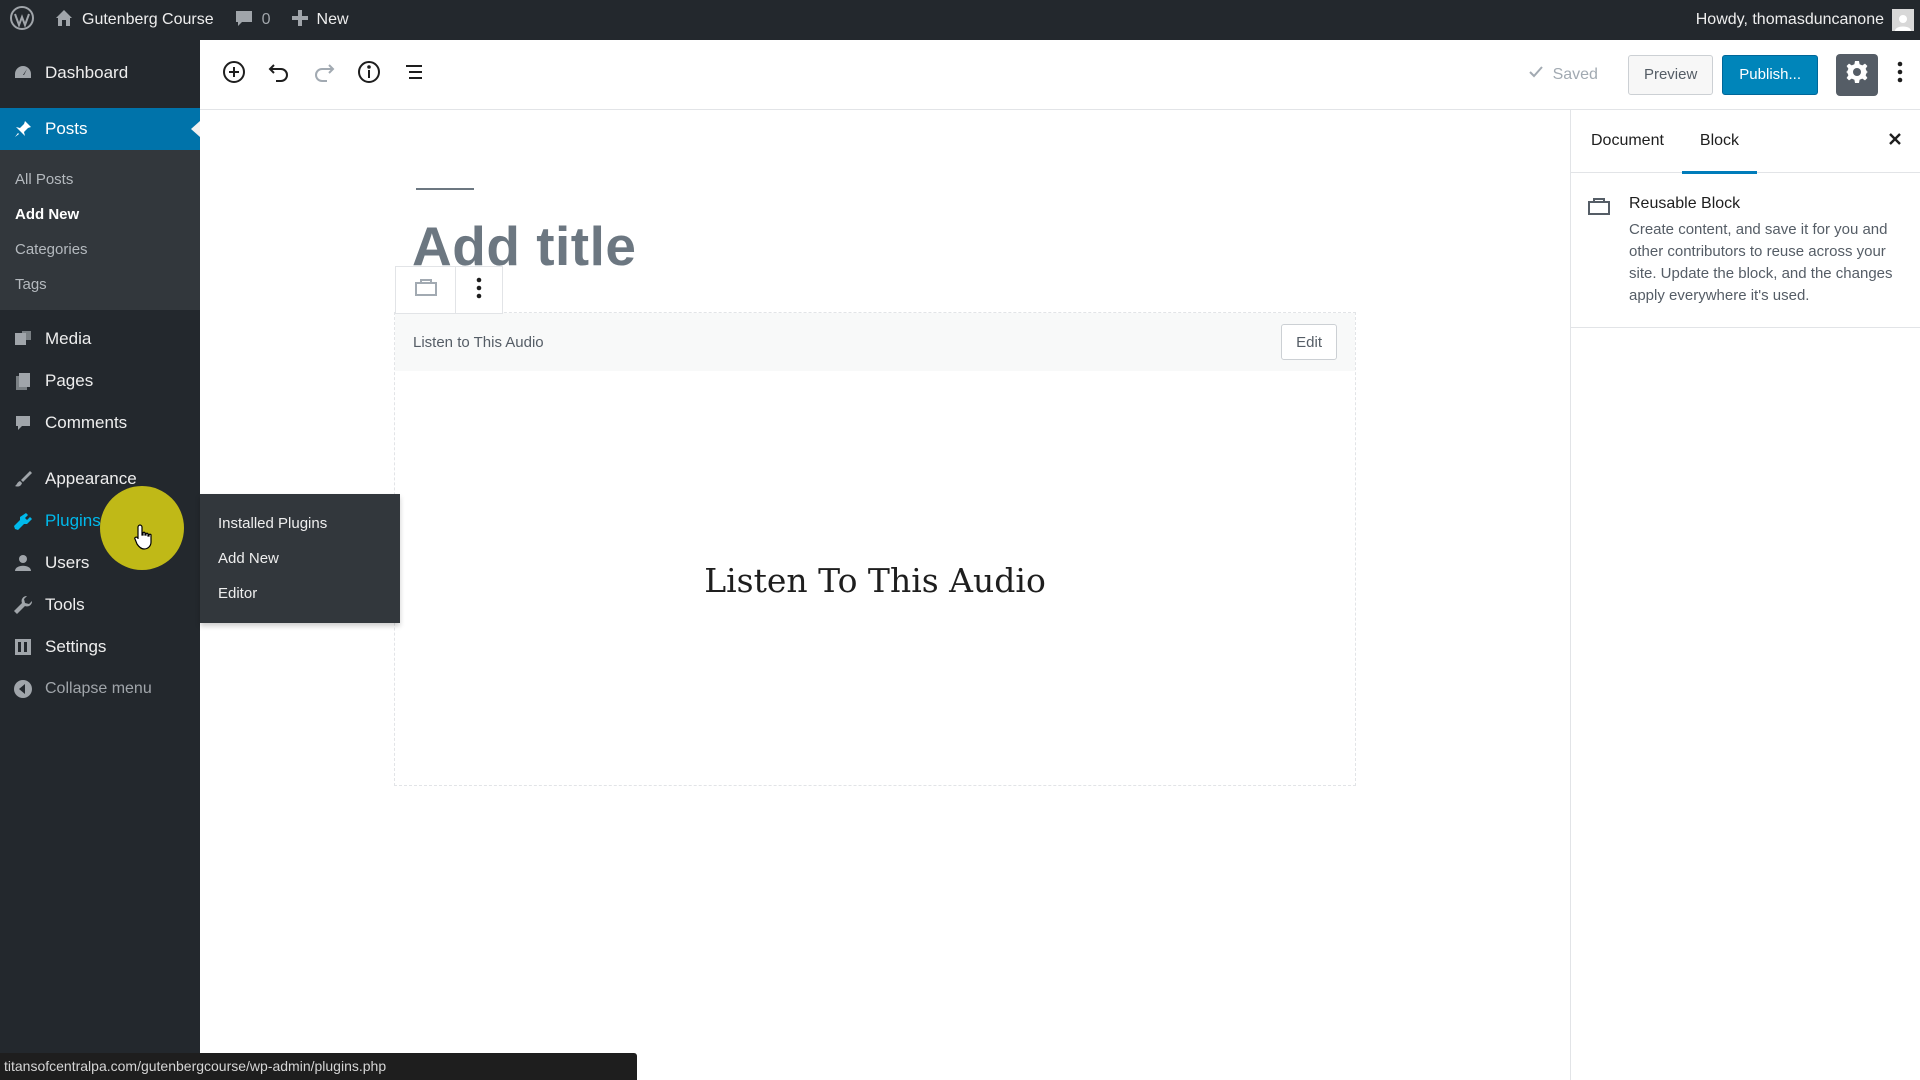 The height and width of the screenshot is (1080, 1920). What do you see at coordinates (23, 689) in the screenshot?
I see `collapse-icon` at bounding box center [23, 689].